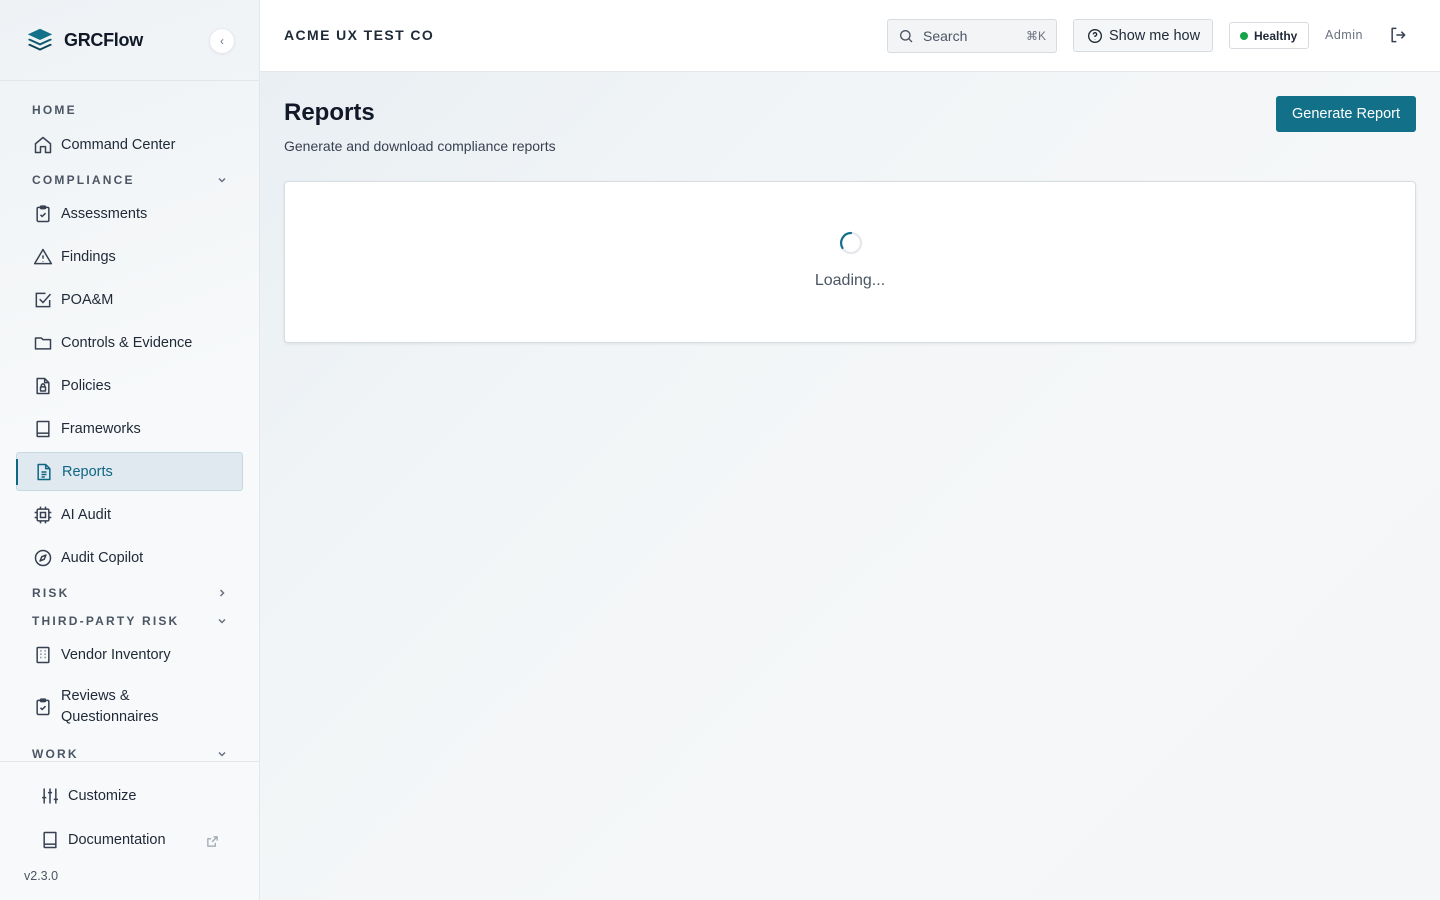  Describe the element at coordinates (1398, 35) in the screenshot. I see `logout-icon` at that location.